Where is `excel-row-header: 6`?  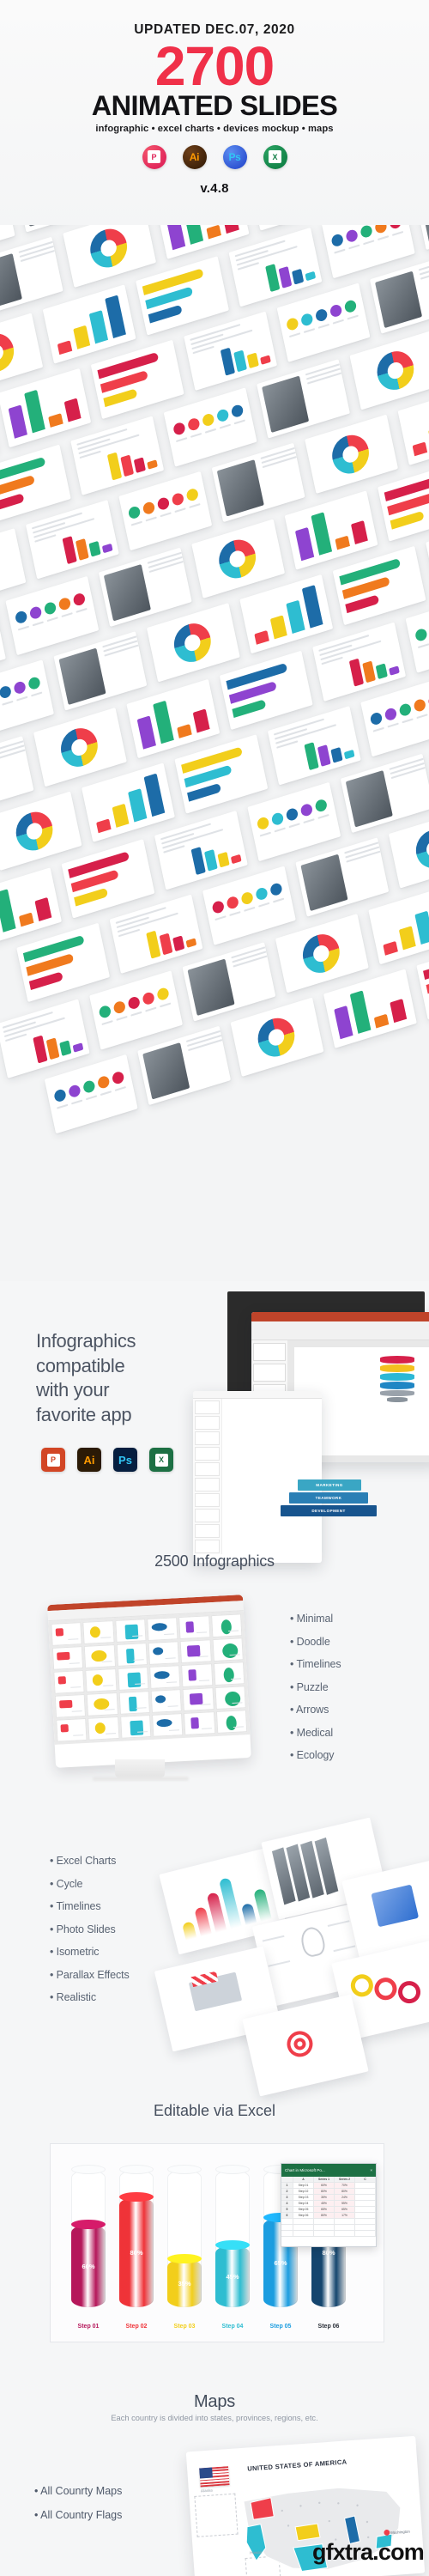
excel-row-header: 6 is located at coordinates (287, 2216).